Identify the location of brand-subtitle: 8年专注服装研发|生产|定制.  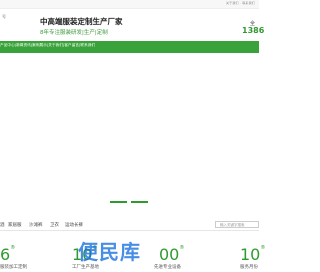
(74, 33).